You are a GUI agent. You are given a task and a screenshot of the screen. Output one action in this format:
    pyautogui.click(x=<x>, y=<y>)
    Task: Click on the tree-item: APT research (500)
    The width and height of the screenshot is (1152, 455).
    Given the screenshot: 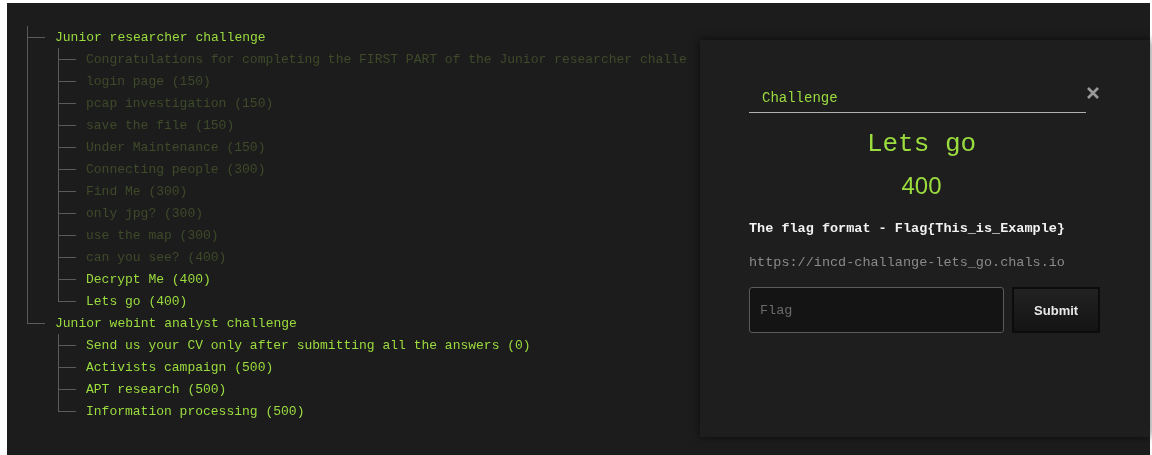 What is the action you would take?
    pyautogui.click(x=156, y=389)
    